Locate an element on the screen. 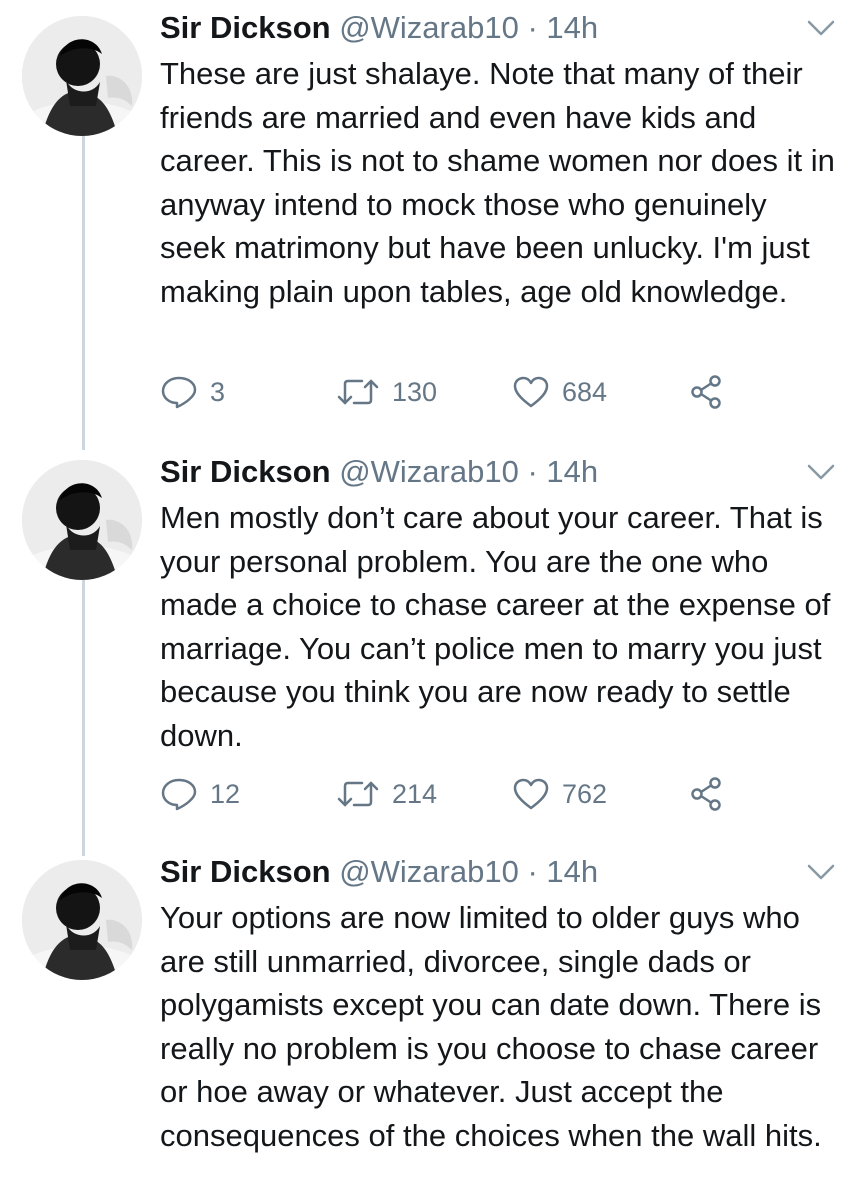  retweet-button: 130 is located at coordinates (386, 392).